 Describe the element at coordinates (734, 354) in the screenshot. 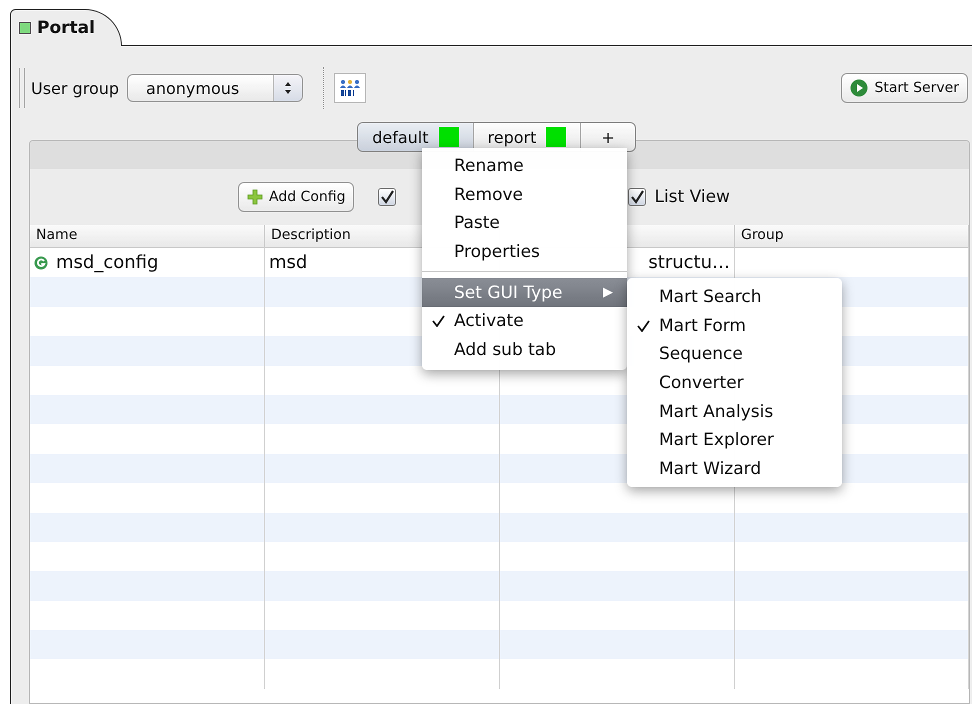

I see `menu-item: Sequence` at that location.